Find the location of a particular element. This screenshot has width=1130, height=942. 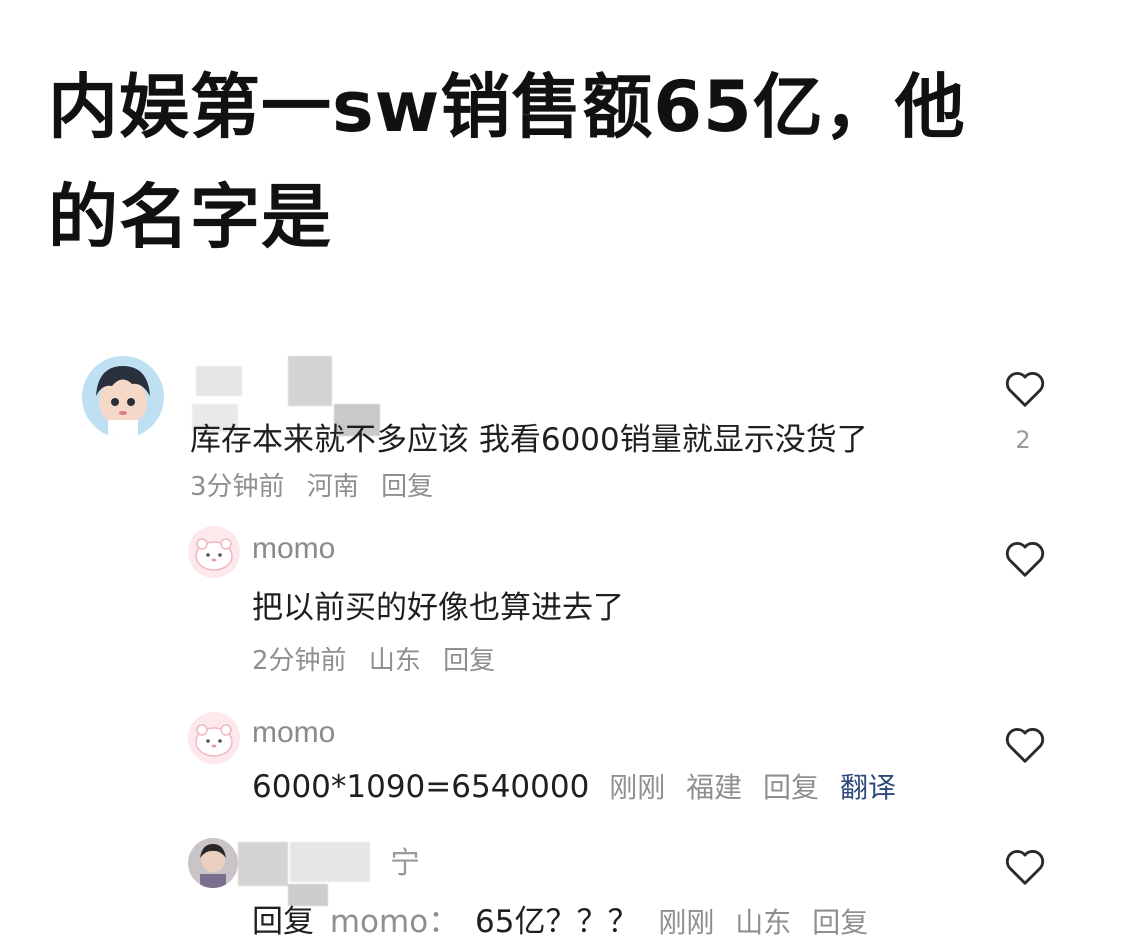

comment-text: 65亿？？？ is located at coordinates (557, 922).